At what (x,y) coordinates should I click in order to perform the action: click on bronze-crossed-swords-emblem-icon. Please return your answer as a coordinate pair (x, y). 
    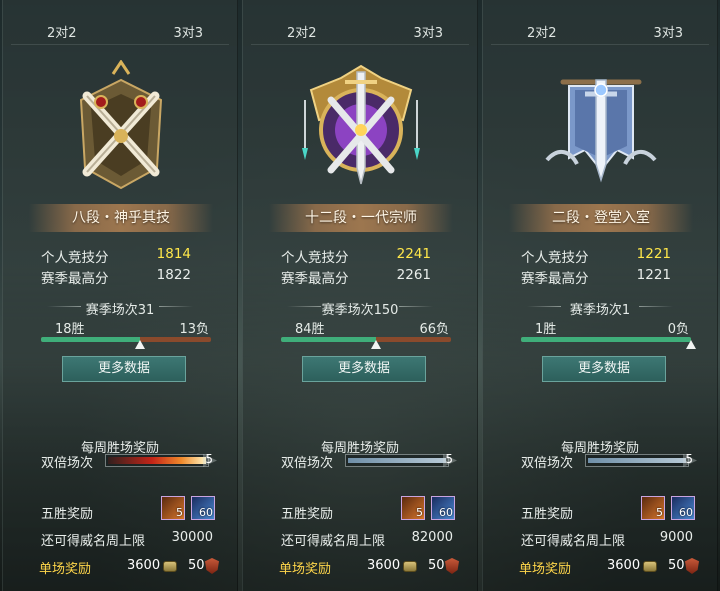
    Looking at the image, I should click on (121, 125).